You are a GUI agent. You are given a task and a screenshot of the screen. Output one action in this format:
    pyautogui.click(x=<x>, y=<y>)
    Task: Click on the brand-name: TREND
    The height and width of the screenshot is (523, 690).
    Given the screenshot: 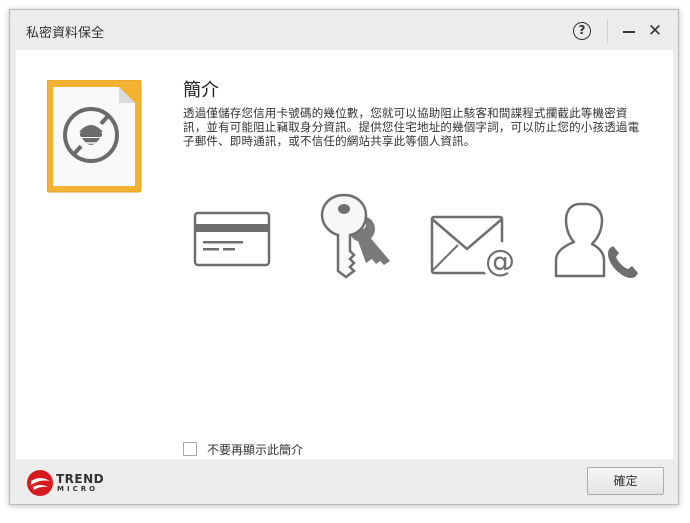 What is the action you would take?
    pyautogui.click(x=80, y=479)
    